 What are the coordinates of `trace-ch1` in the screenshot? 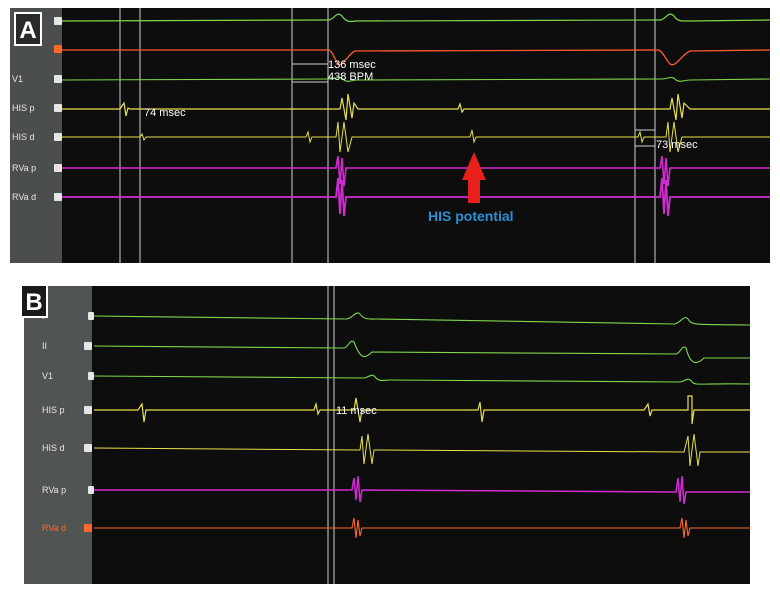 It's located at (415, 18).